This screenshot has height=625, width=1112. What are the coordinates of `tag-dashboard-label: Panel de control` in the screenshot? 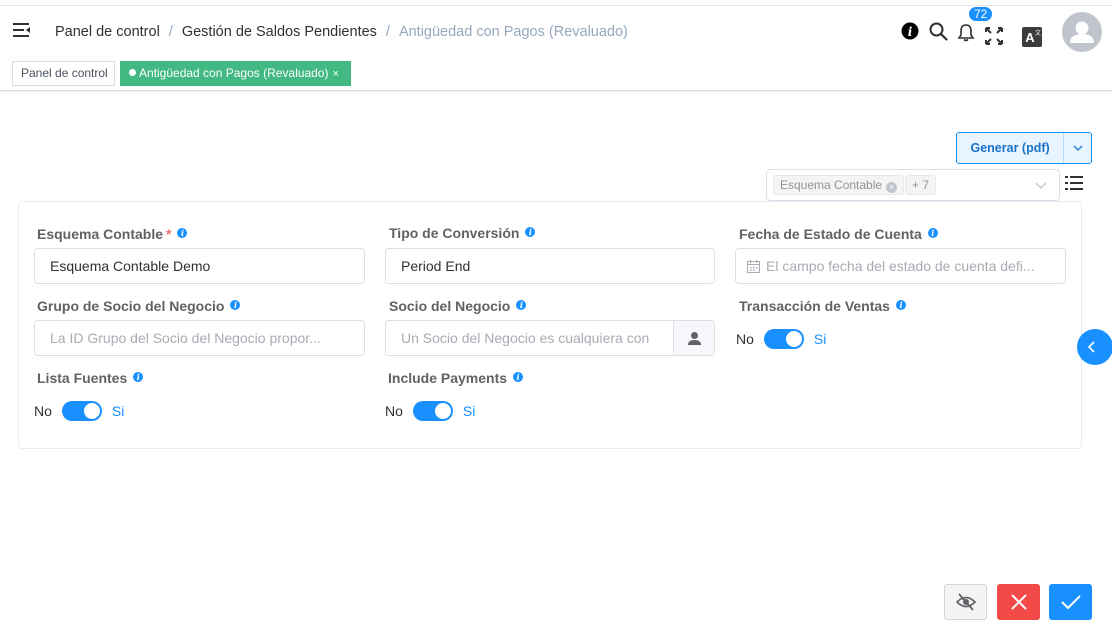 It's located at (64, 73).